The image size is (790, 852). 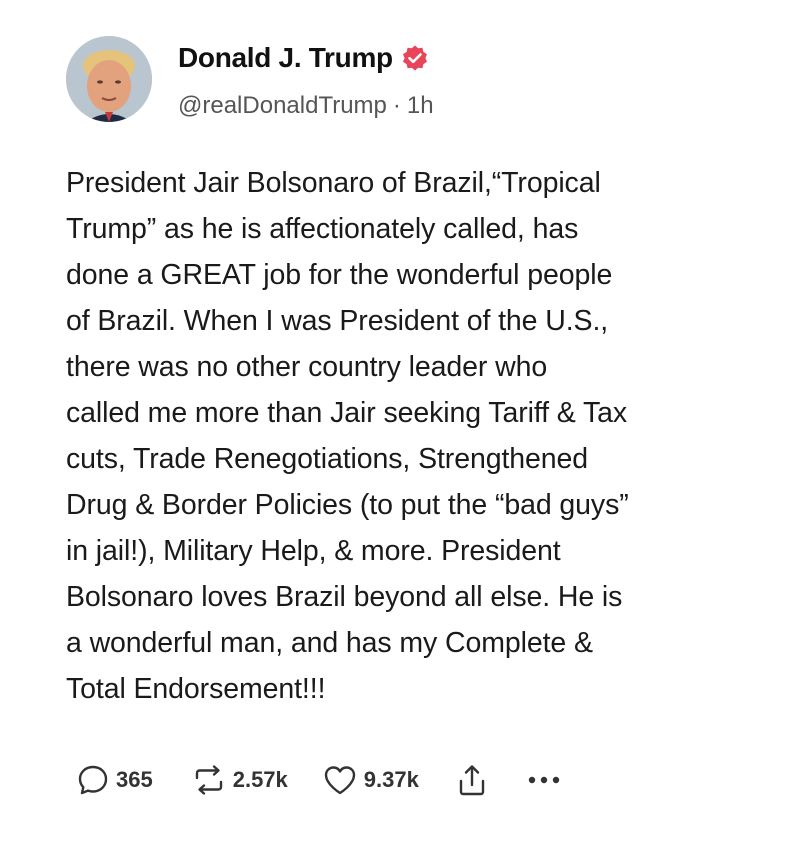 What do you see at coordinates (93, 780) in the screenshot?
I see `reply-icon` at bounding box center [93, 780].